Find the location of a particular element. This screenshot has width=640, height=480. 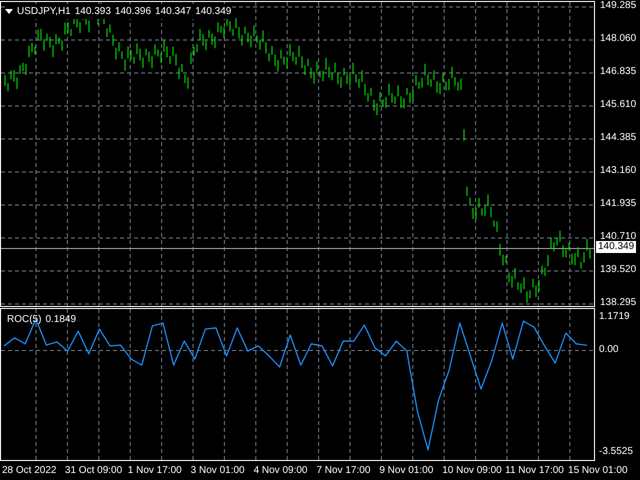

price-axis-label: 140.710 is located at coordinates (618, 237).